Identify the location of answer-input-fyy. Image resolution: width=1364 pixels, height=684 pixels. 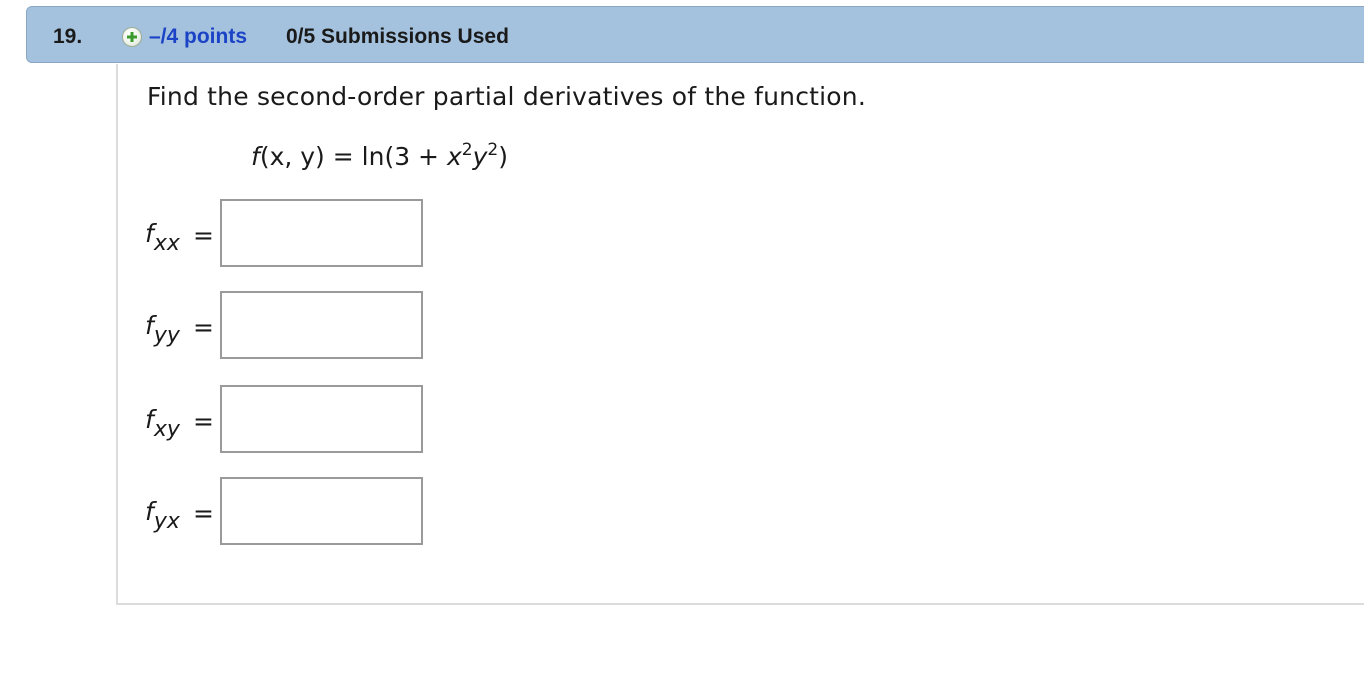
(321, 325).